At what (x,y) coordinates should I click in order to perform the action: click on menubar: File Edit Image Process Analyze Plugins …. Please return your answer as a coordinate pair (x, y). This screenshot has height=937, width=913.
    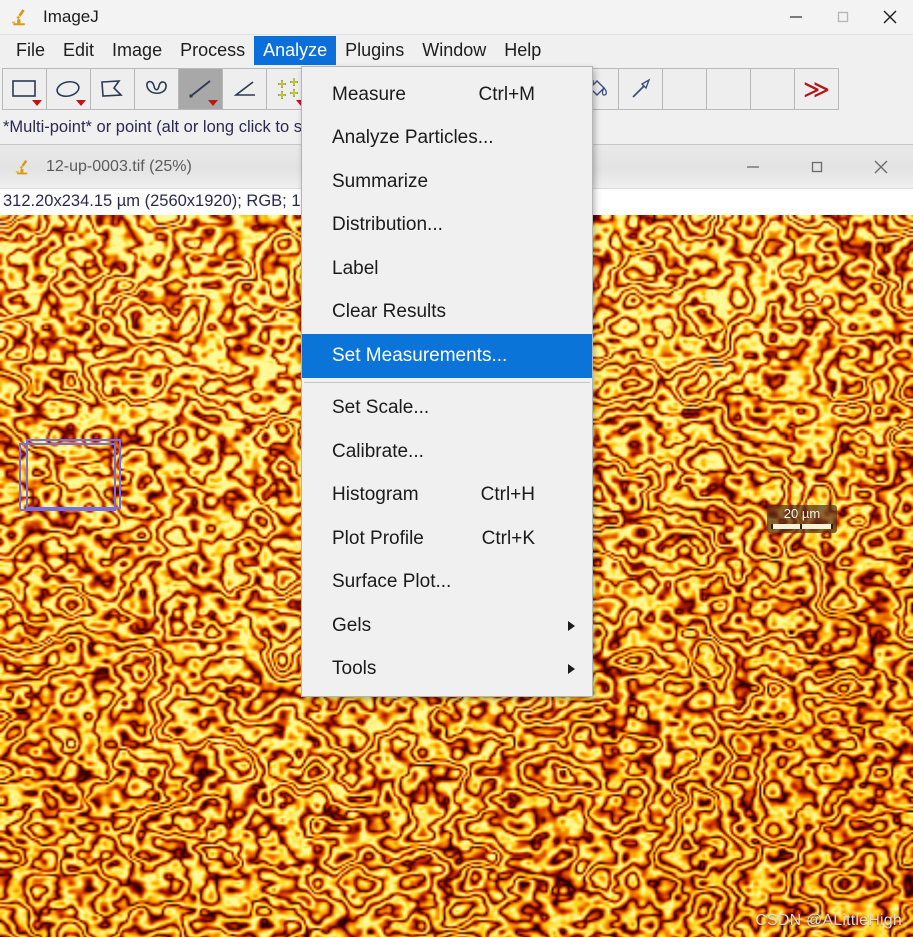
    Looking at the image, I should click on (456, 50).